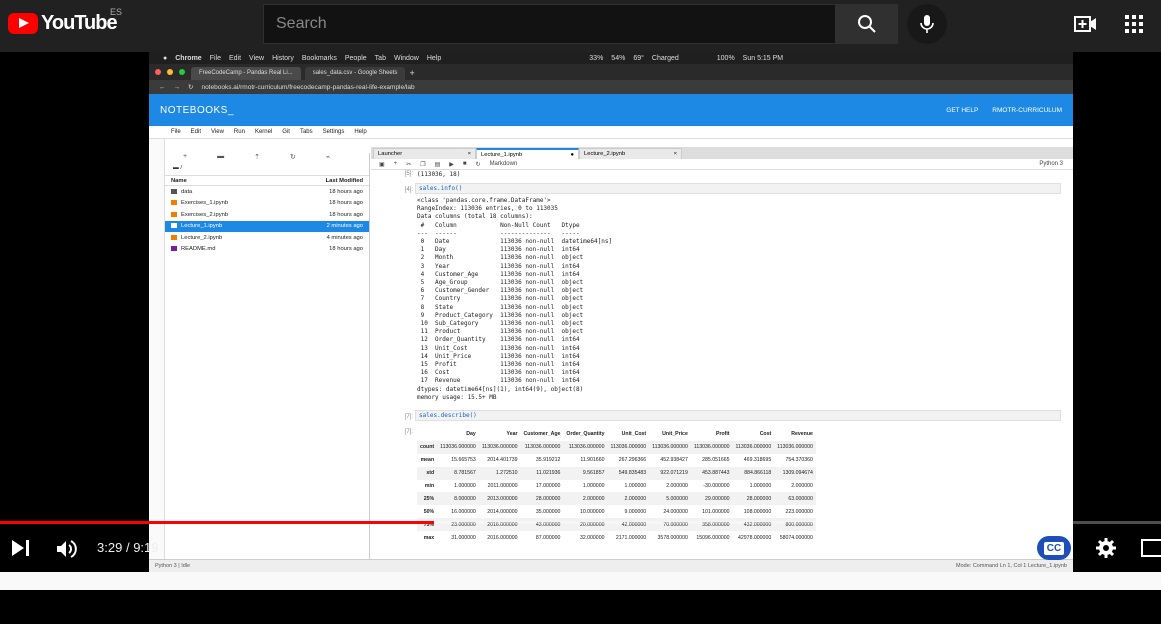 Image resolution: width=1161 pixels, height=624 pixels. I want to click on mac-menu-item: Edit, so click(235, 58).